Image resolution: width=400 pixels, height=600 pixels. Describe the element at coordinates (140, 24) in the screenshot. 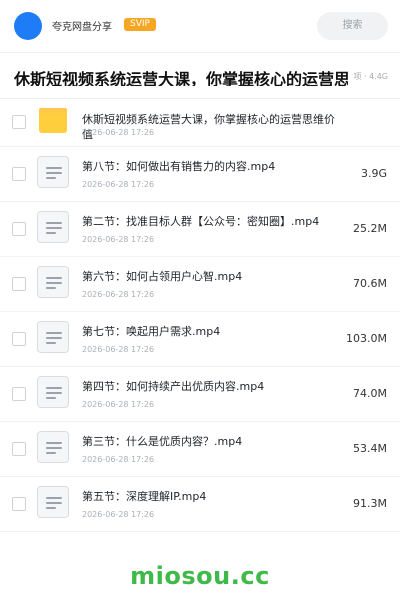

I see `vip-badge: SVIP` at that location.